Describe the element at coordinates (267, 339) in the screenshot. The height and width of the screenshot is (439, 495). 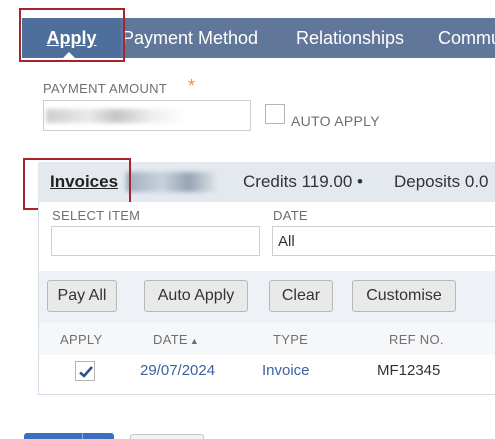
I see `table-header: APPLY DATE ▲ TYPE REF NO.` at that location.